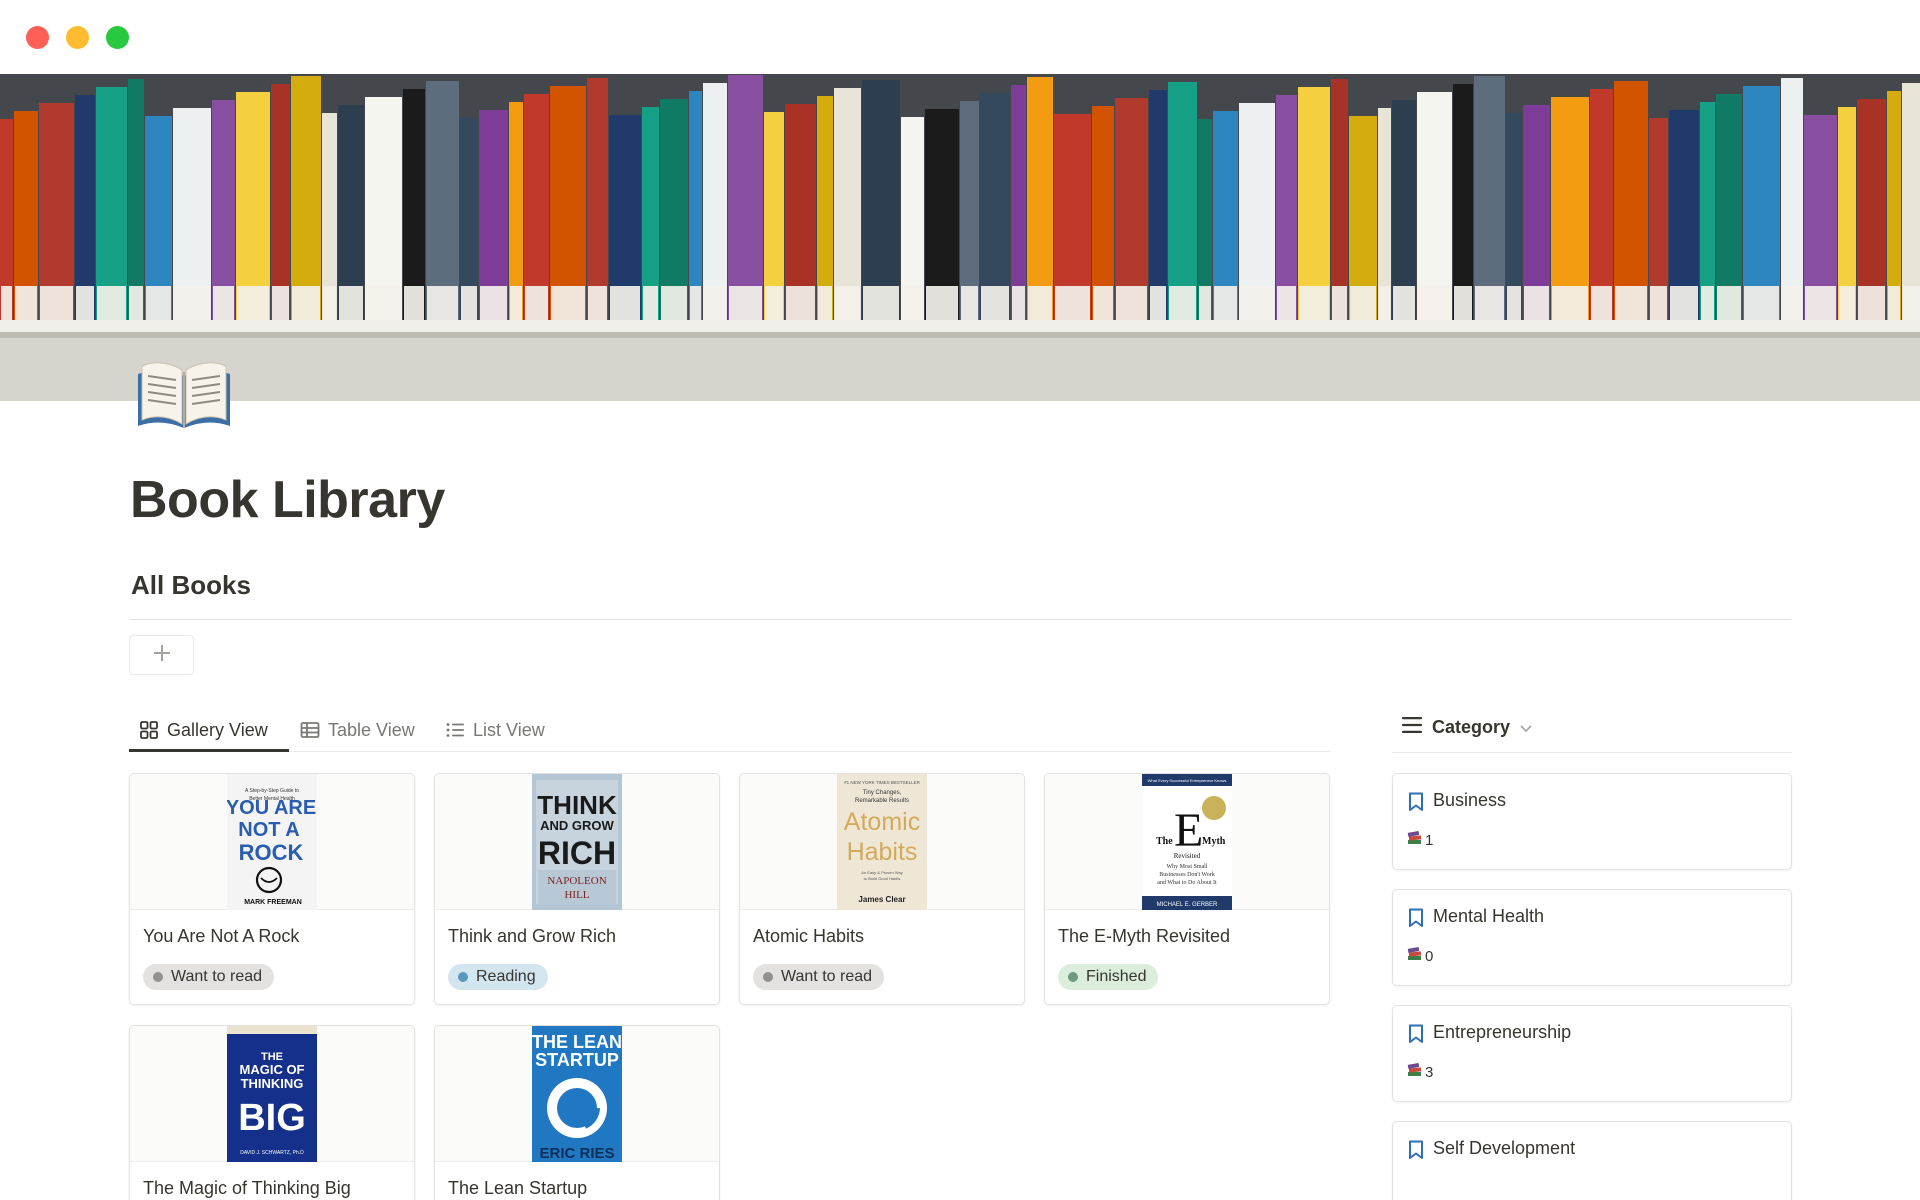 This screenshot has width=1920, height=1200. I want to click on status-label: Want to read, so click(827, 976).